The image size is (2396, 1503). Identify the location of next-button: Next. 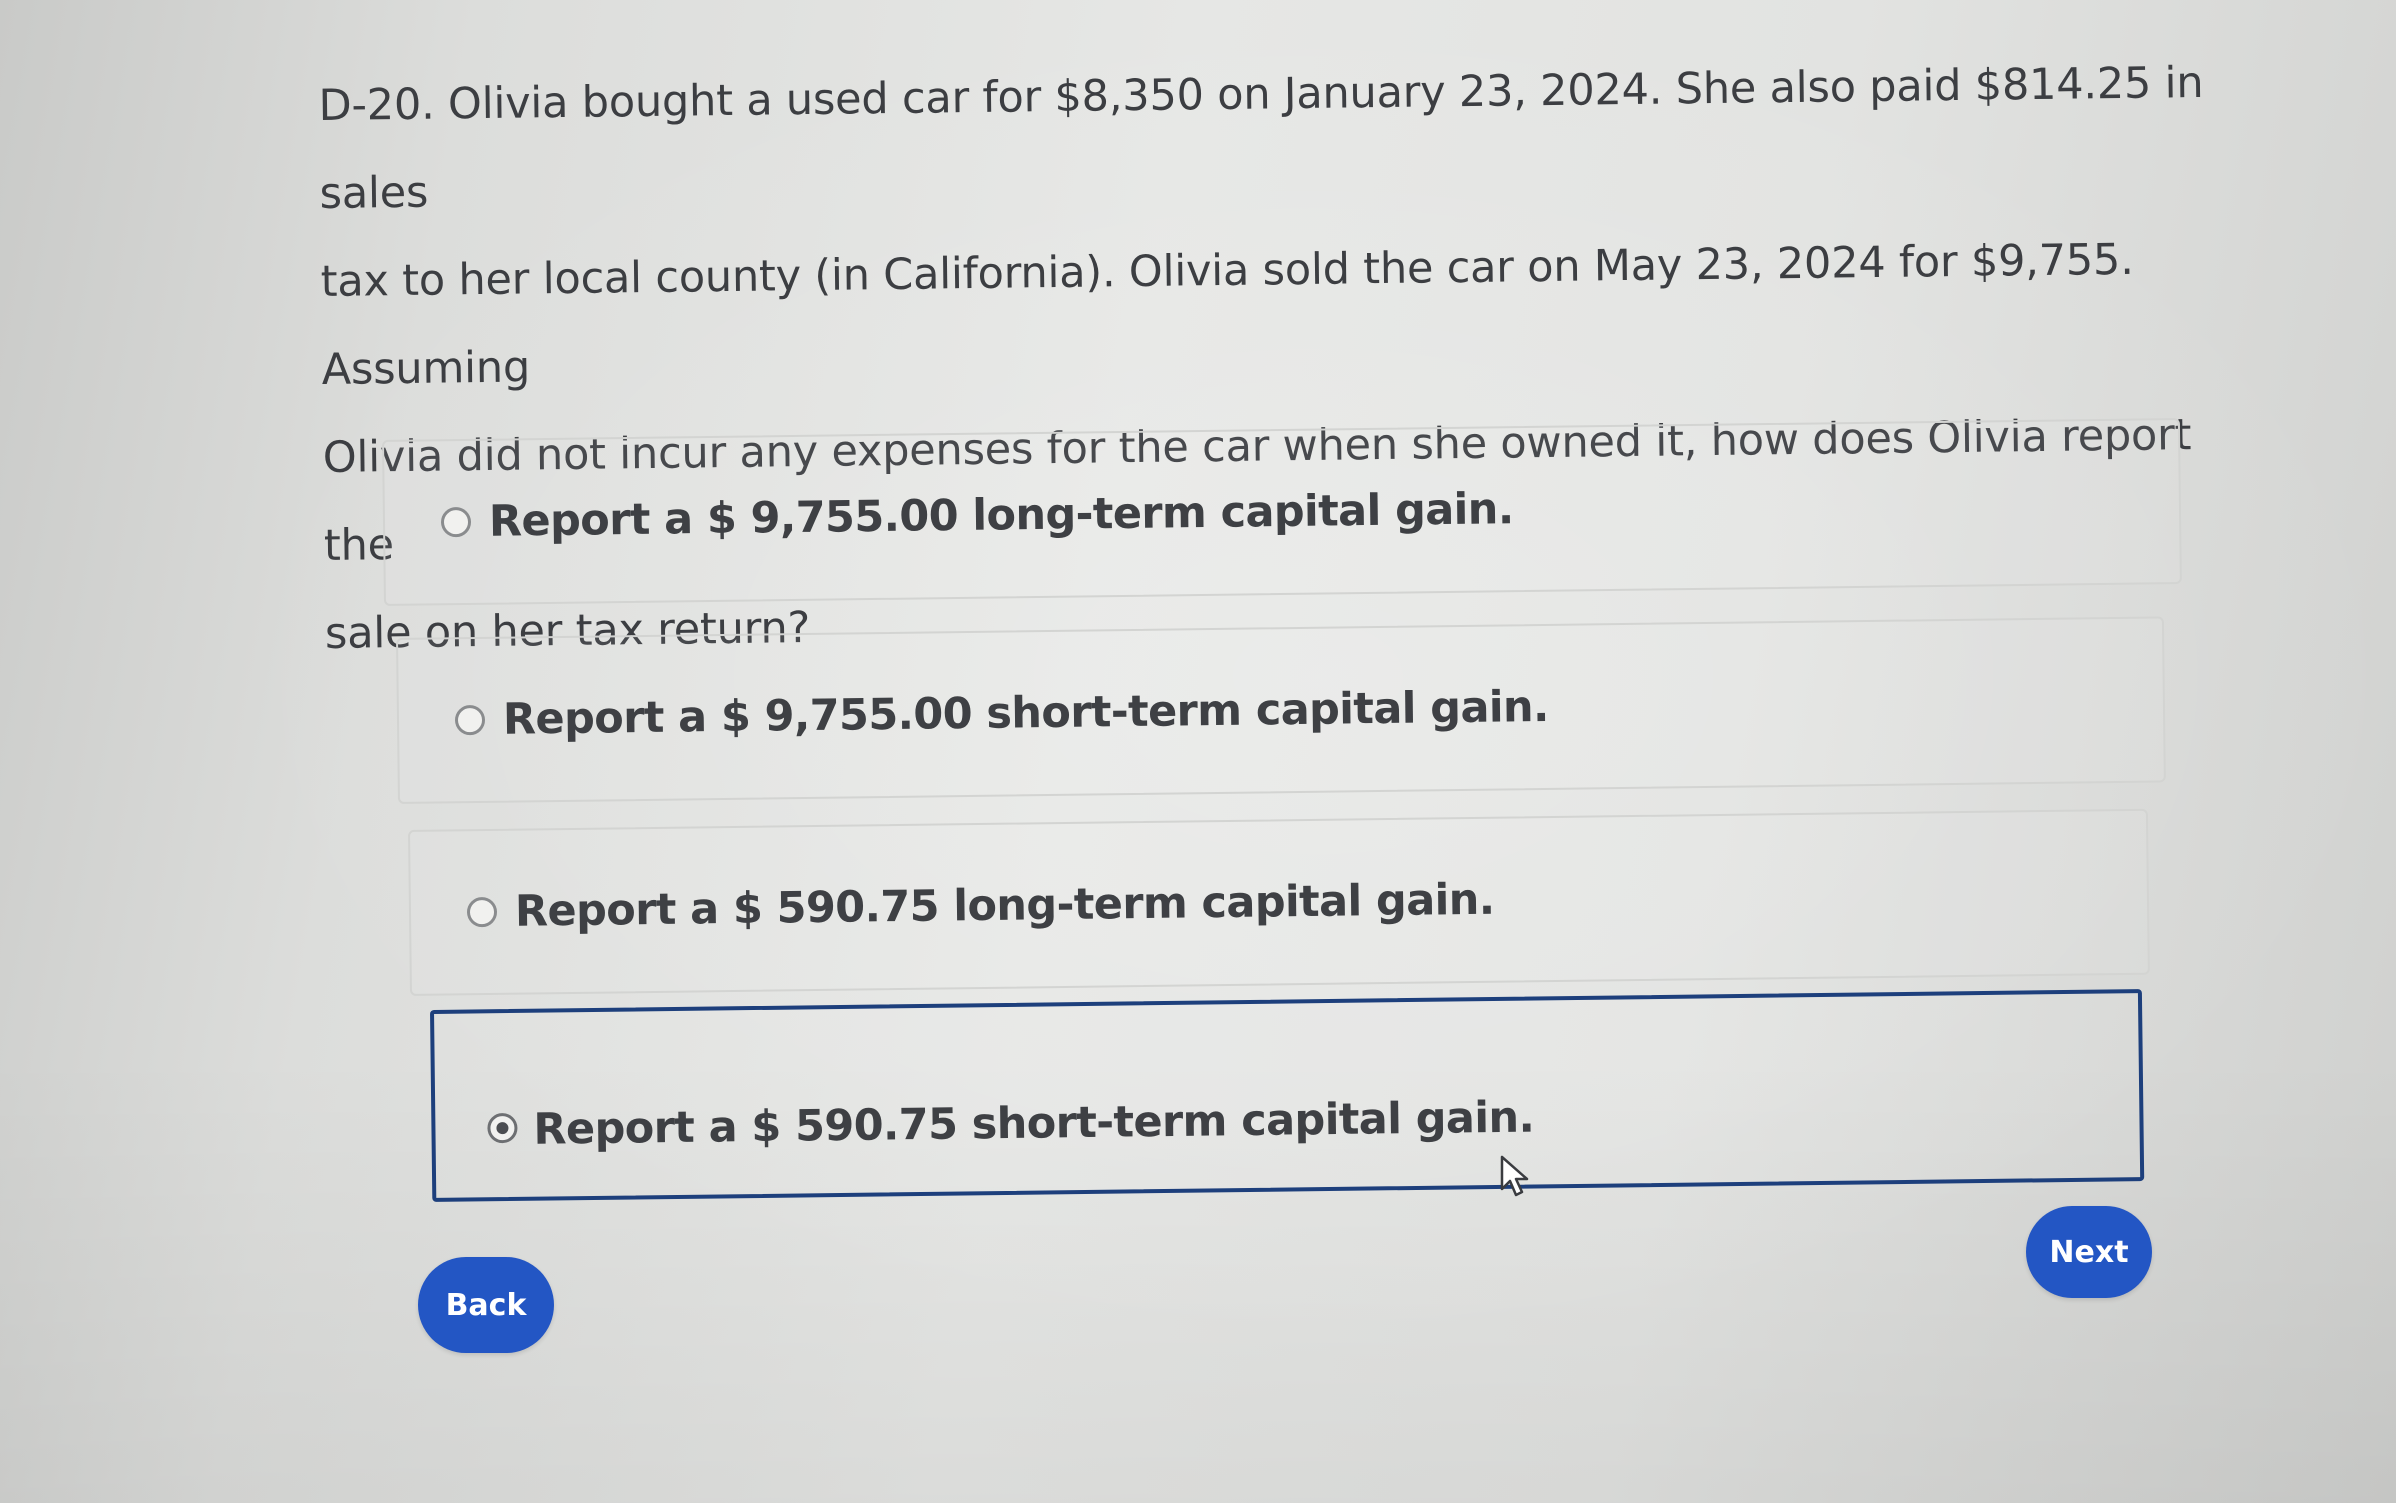
(2089, 1252).